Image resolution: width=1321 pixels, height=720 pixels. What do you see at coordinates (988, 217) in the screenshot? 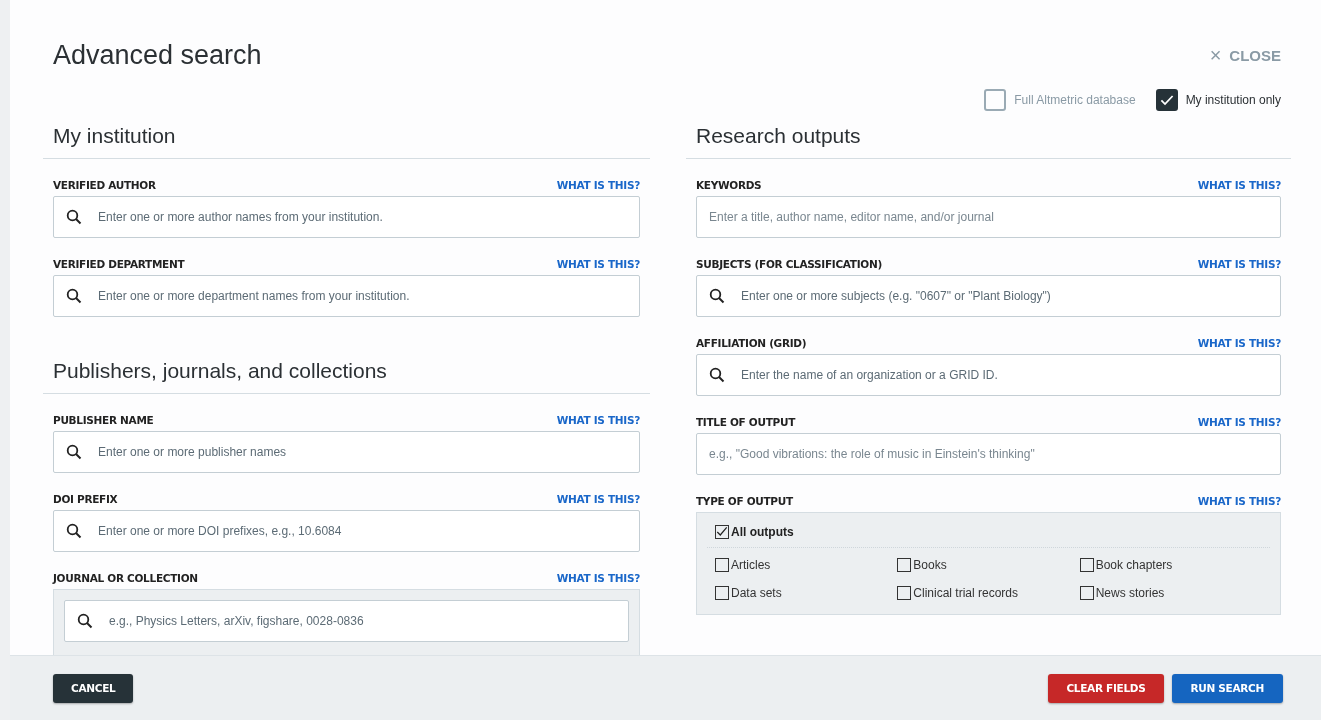
I see `input-field: Enter a title, author name, editor name, and/or journal` at bounding box center [988, 217].